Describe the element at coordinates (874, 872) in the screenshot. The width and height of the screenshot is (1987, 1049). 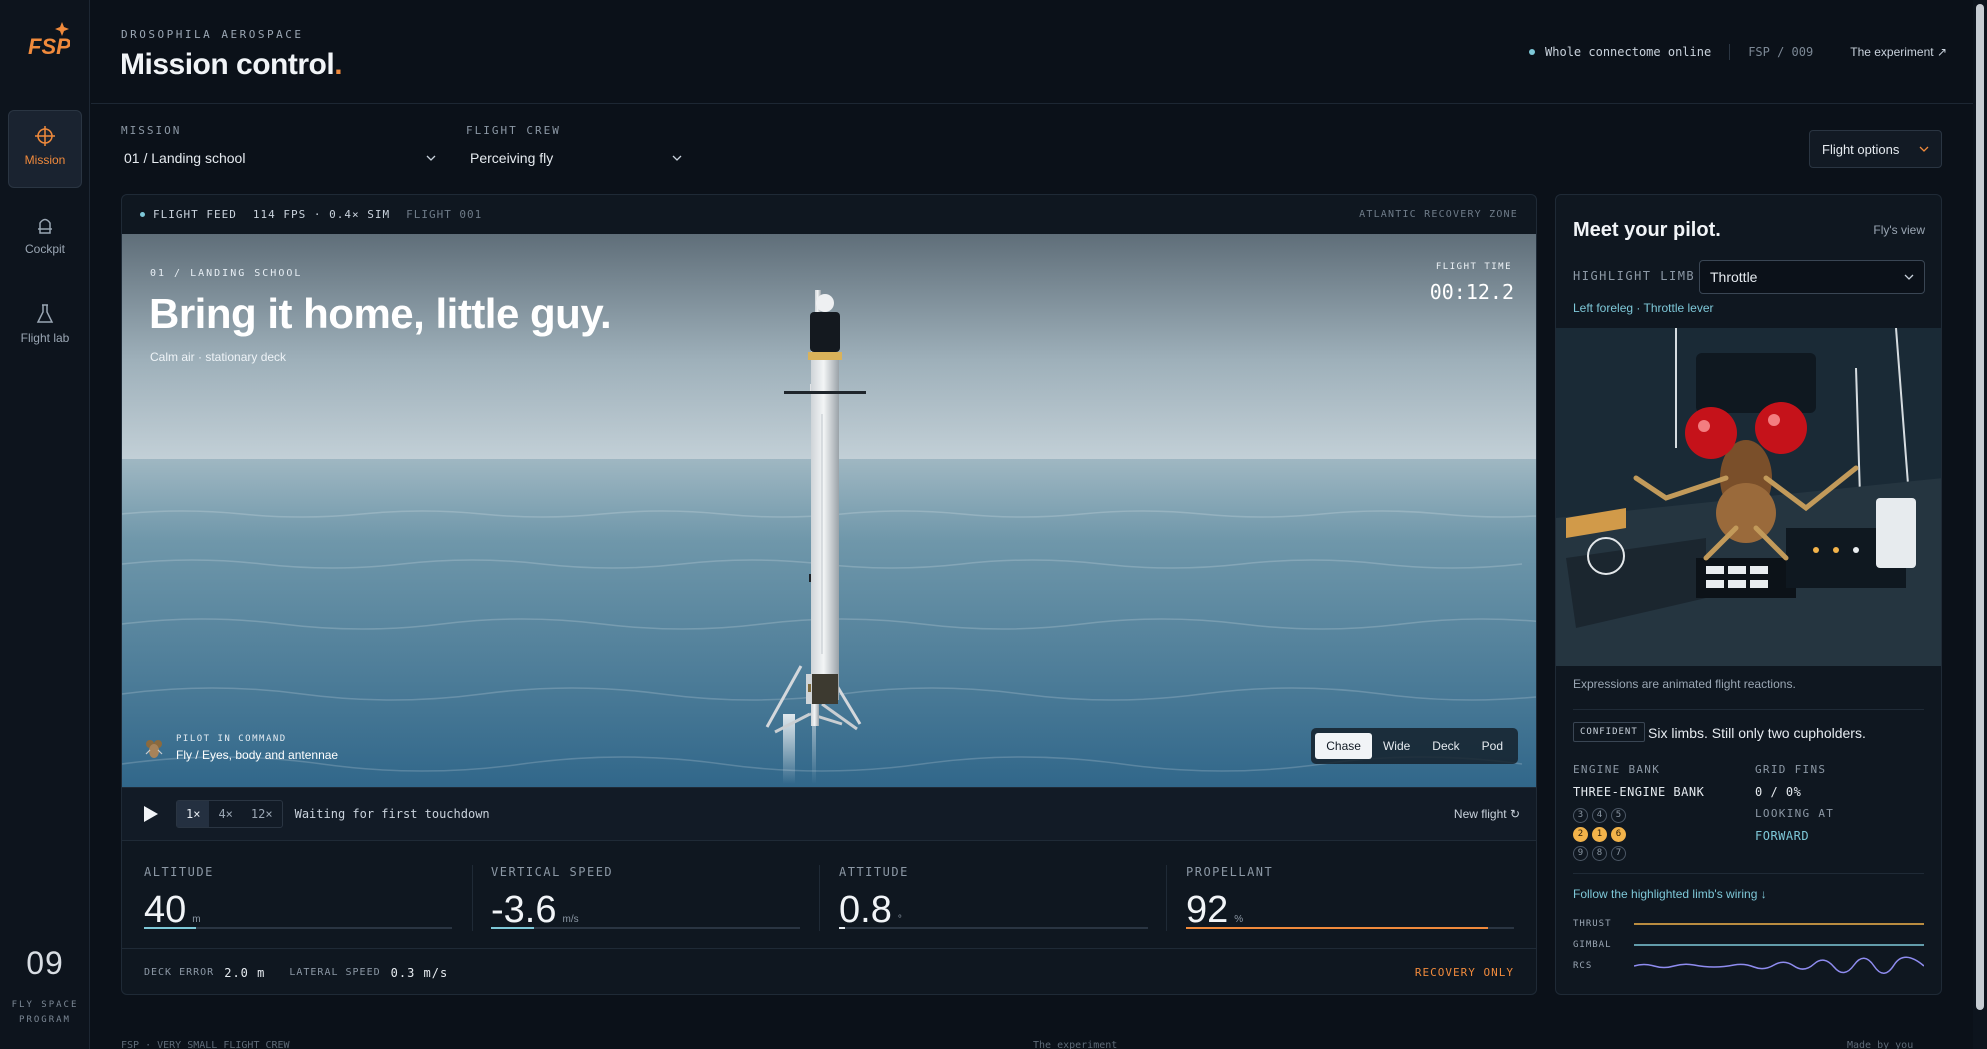
I see `telemetry-label: ATTITUDE` at that location.